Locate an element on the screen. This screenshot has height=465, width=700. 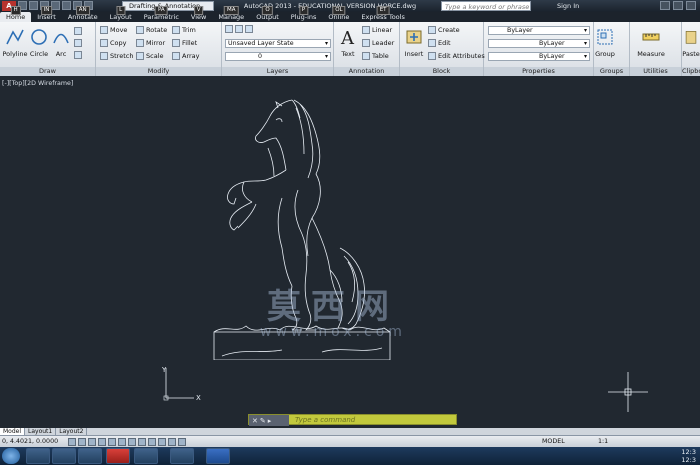
line-tool-icon is located at coordinates (78, 31).